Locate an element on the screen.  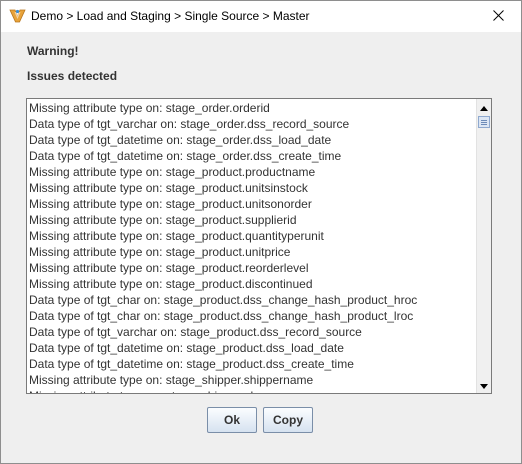
scroll-up-button is located at coordinates (484, 107).